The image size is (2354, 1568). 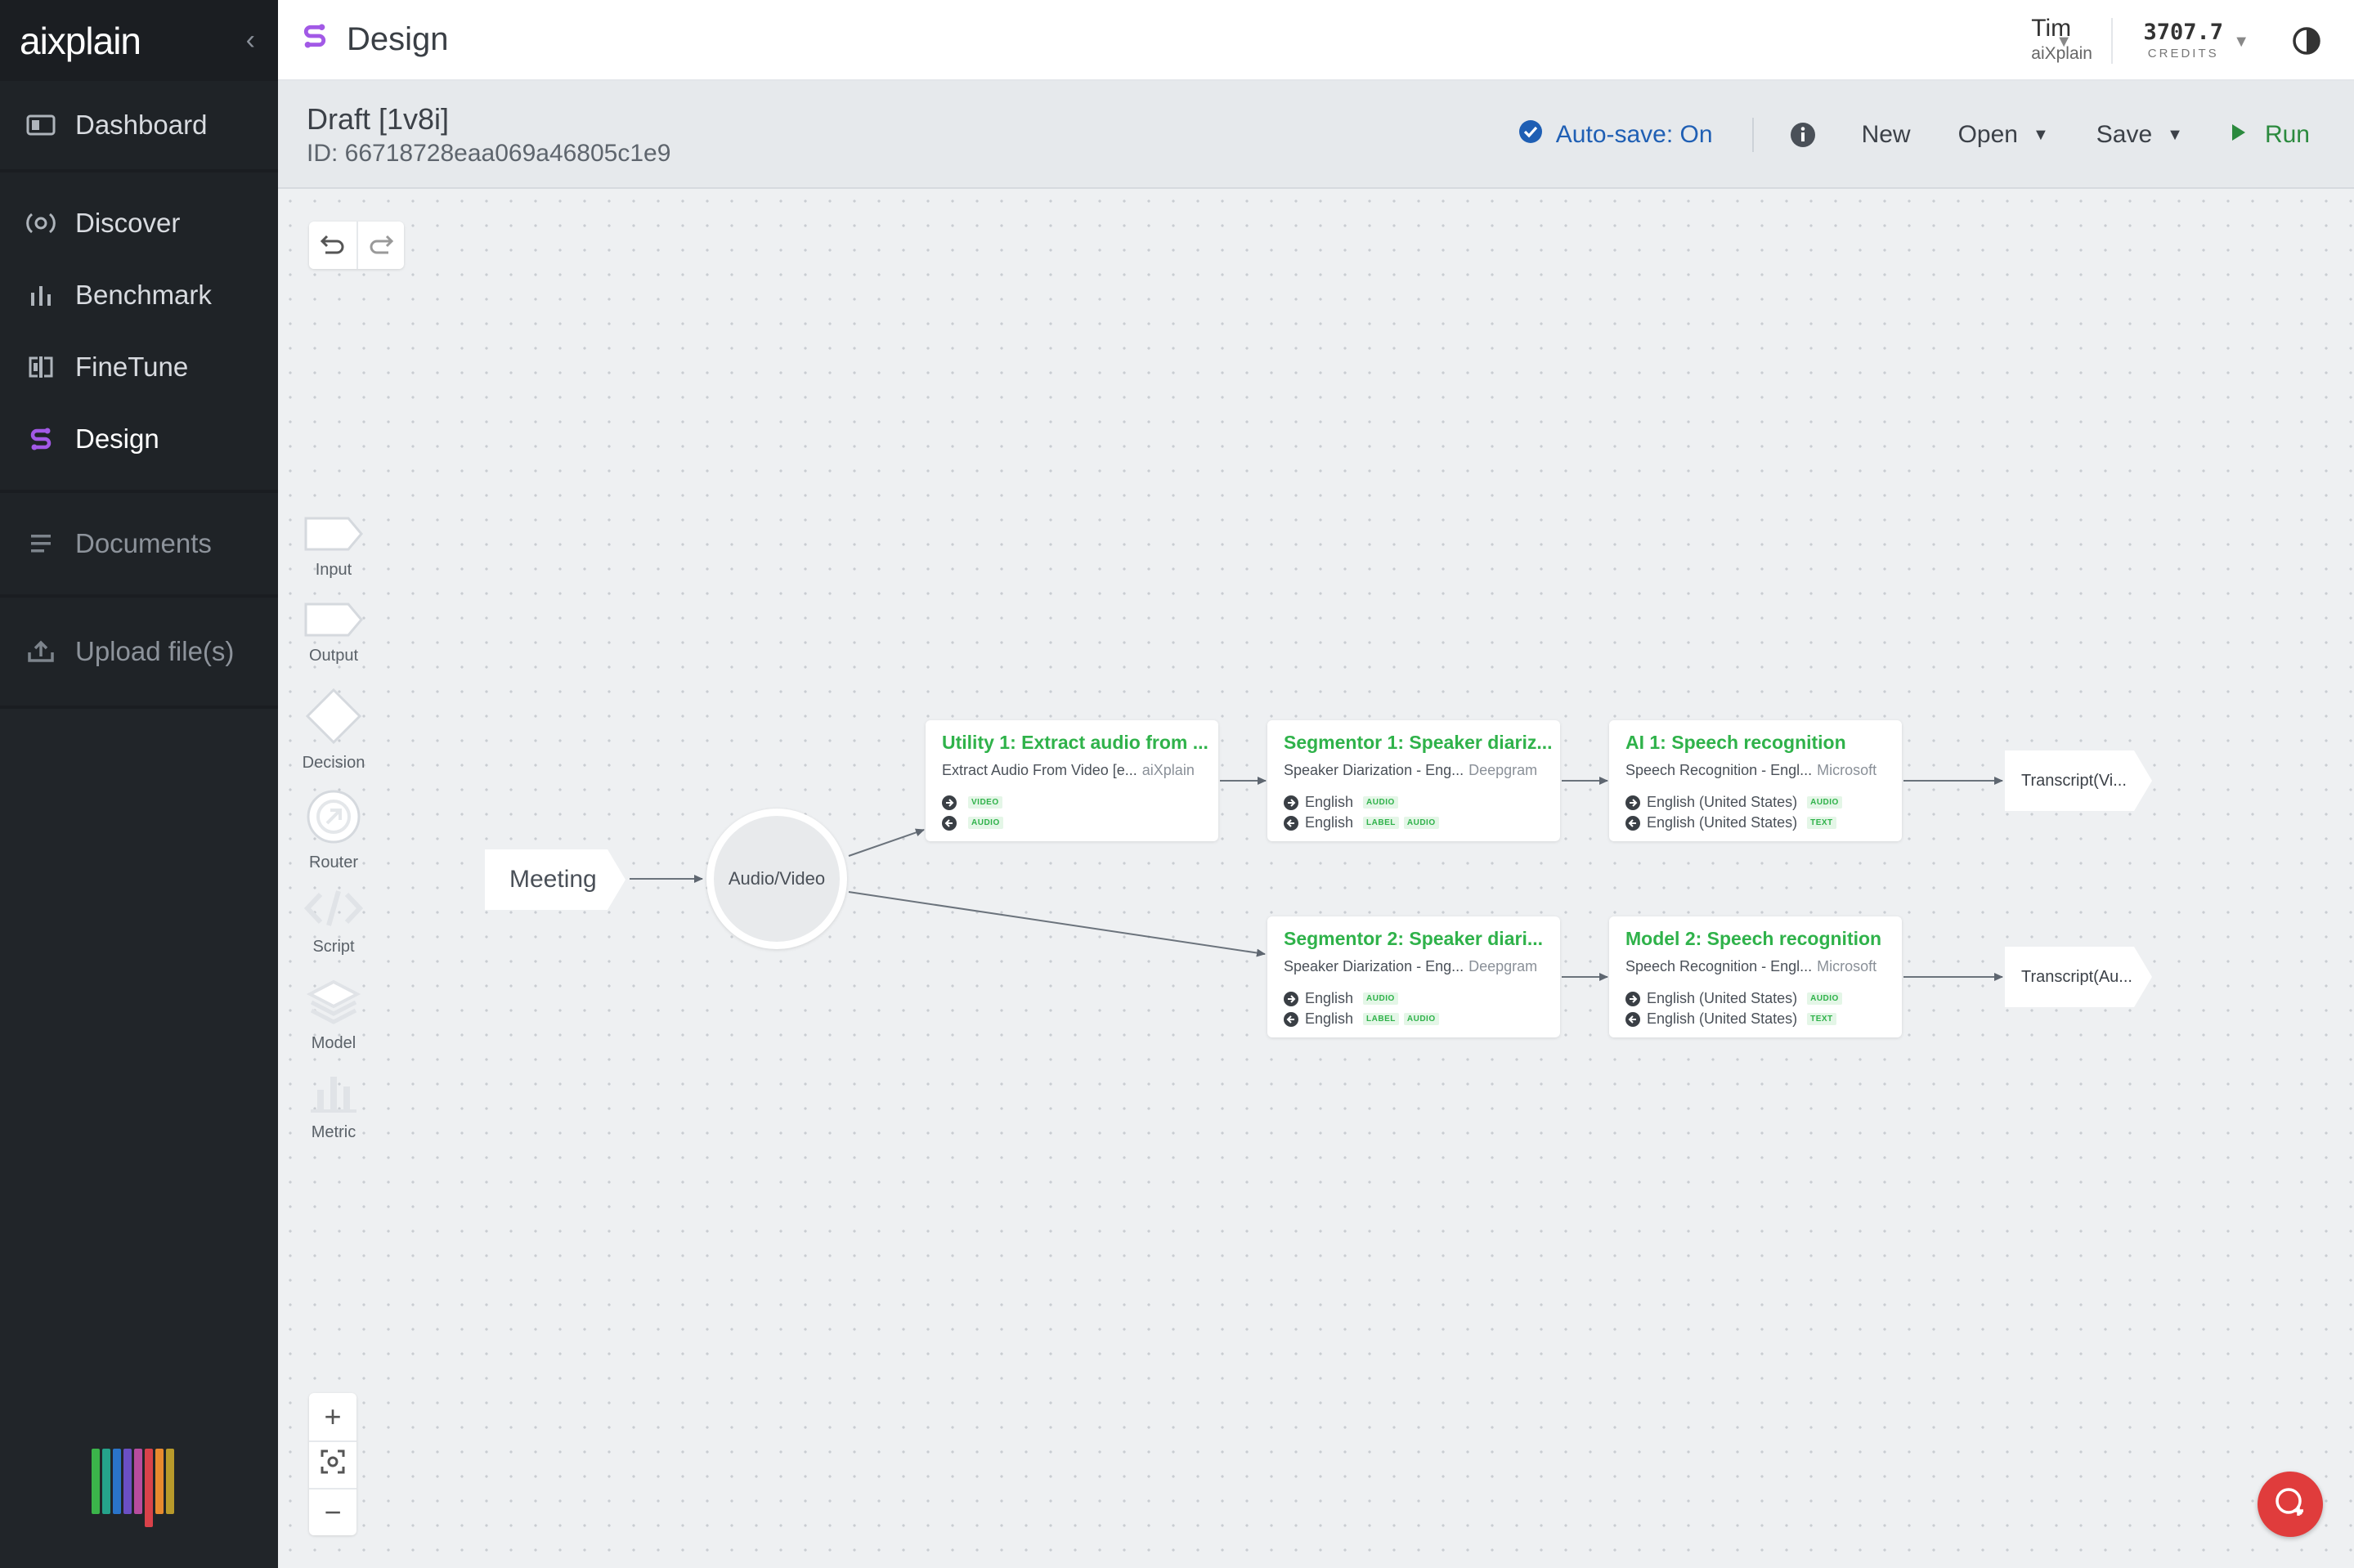 I want to click on sidebar-item-dashboard: Dashboard, so click(x=139, y=125).